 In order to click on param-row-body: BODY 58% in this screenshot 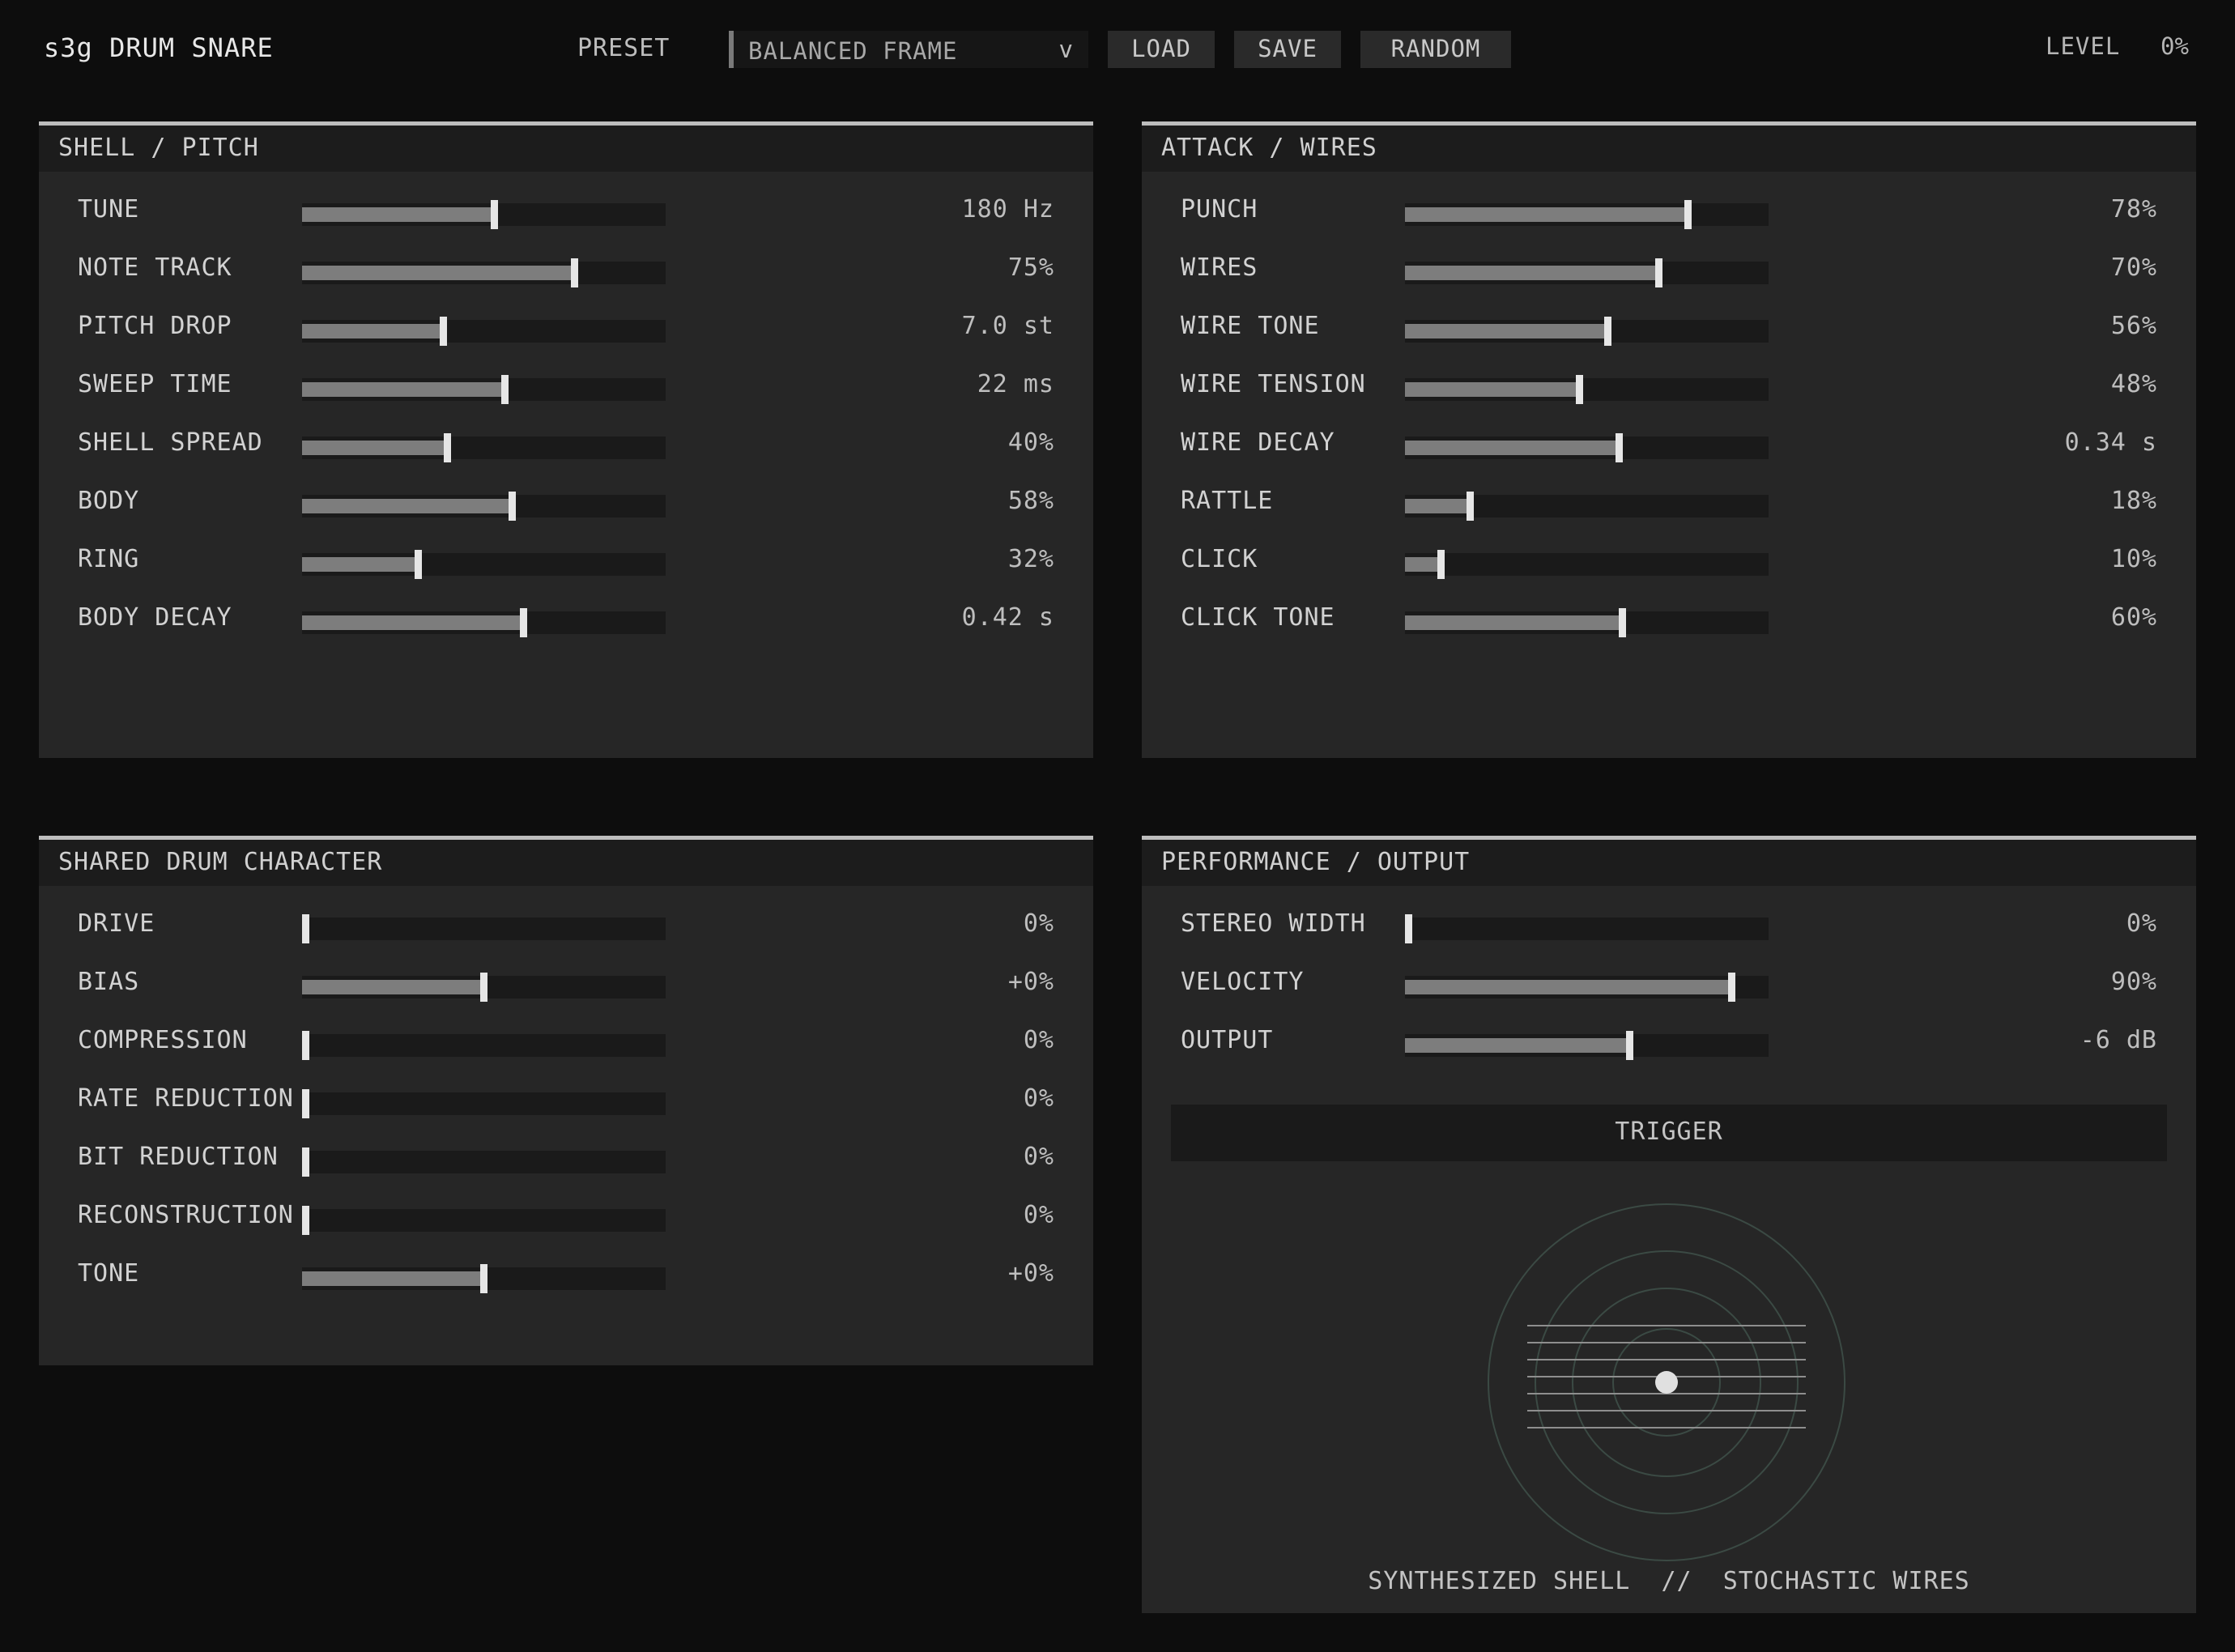, I will do `click(566, 504)`.